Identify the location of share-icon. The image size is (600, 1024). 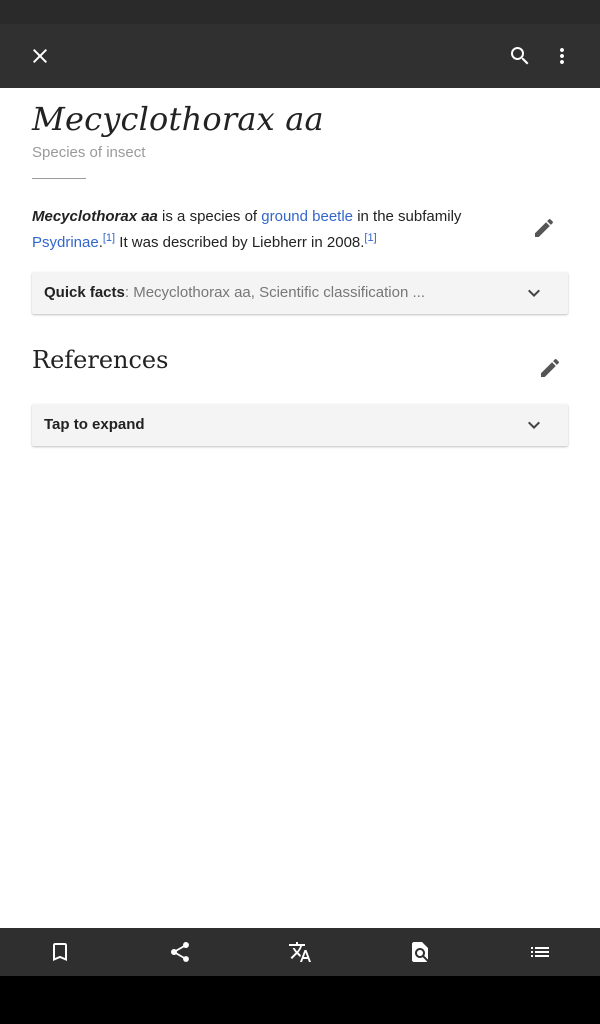
(179, 952).